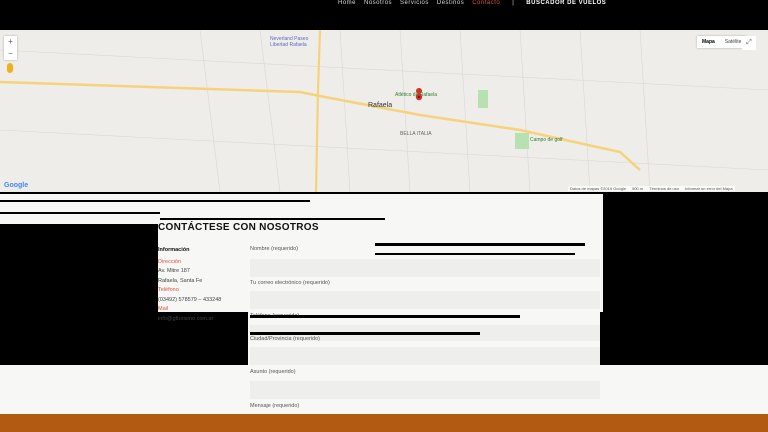 Image resolution: width=768 pixels, height=432 pixels. What do you see at coordinates (416, 134) in the screenshot?
I see `district-label: BELLA ITALIA` at bounding box center [416, 134].